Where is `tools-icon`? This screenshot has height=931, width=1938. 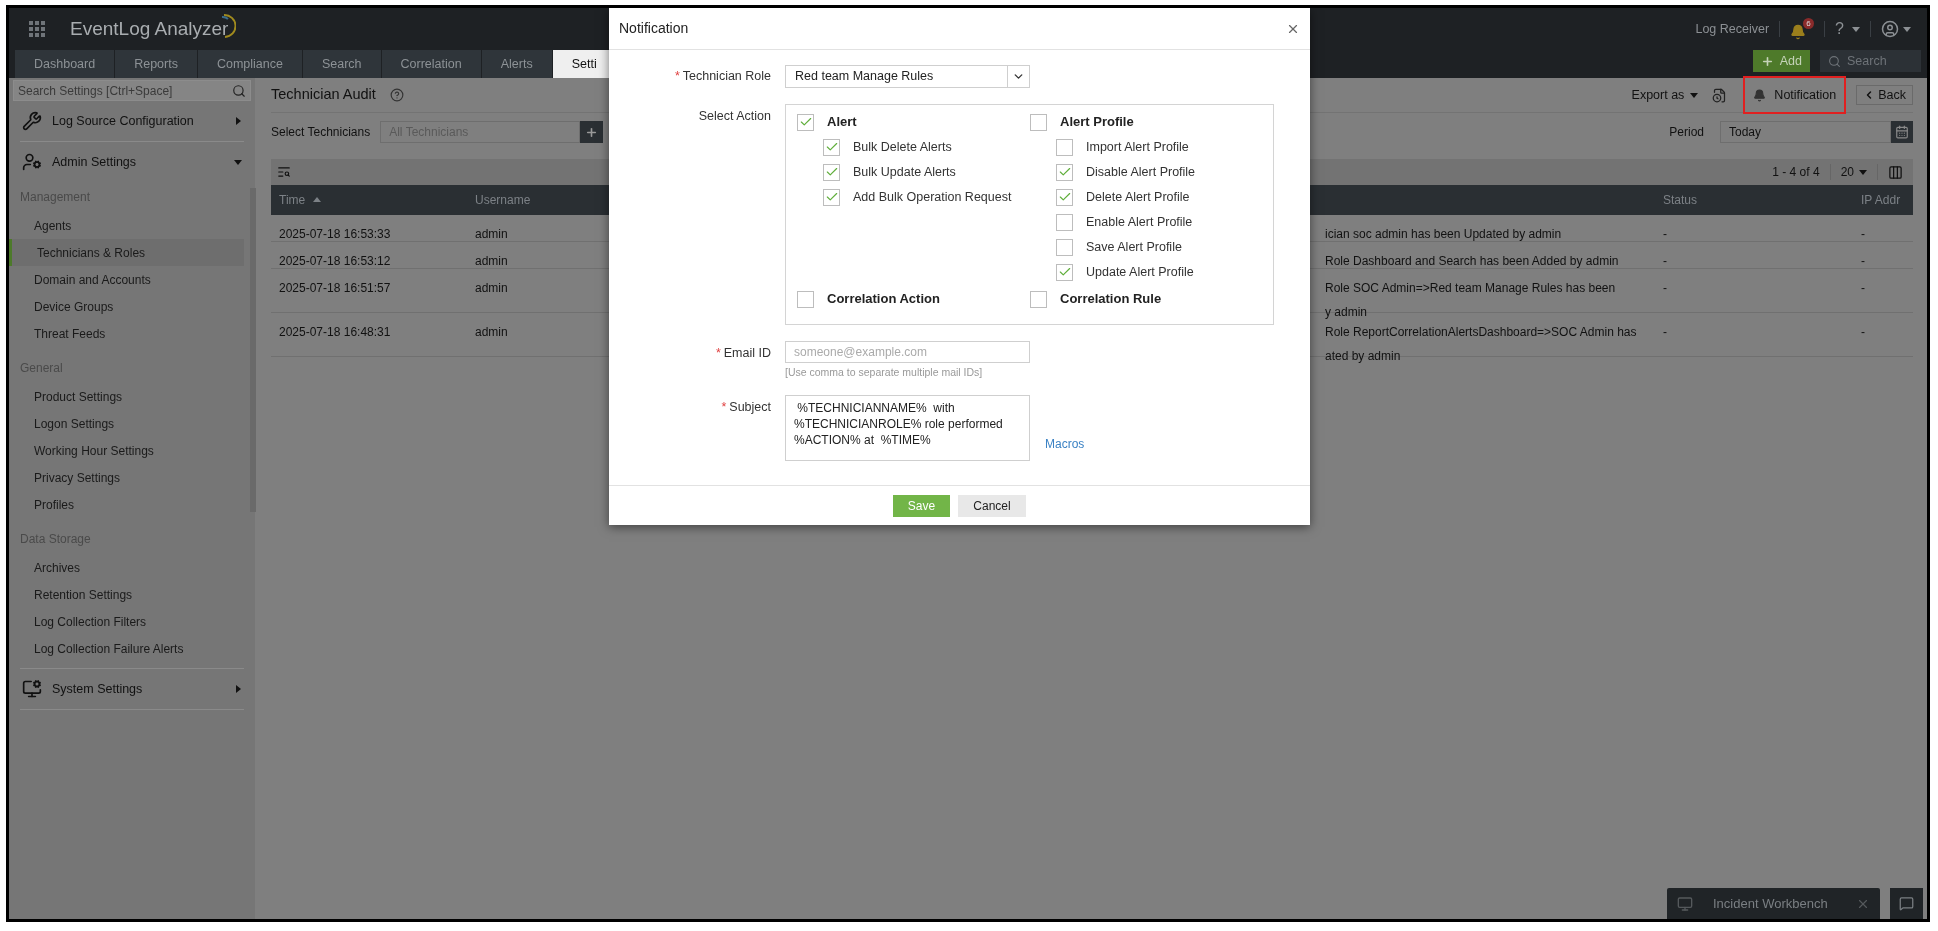 tools-icon is located at coordinates (32, 121).